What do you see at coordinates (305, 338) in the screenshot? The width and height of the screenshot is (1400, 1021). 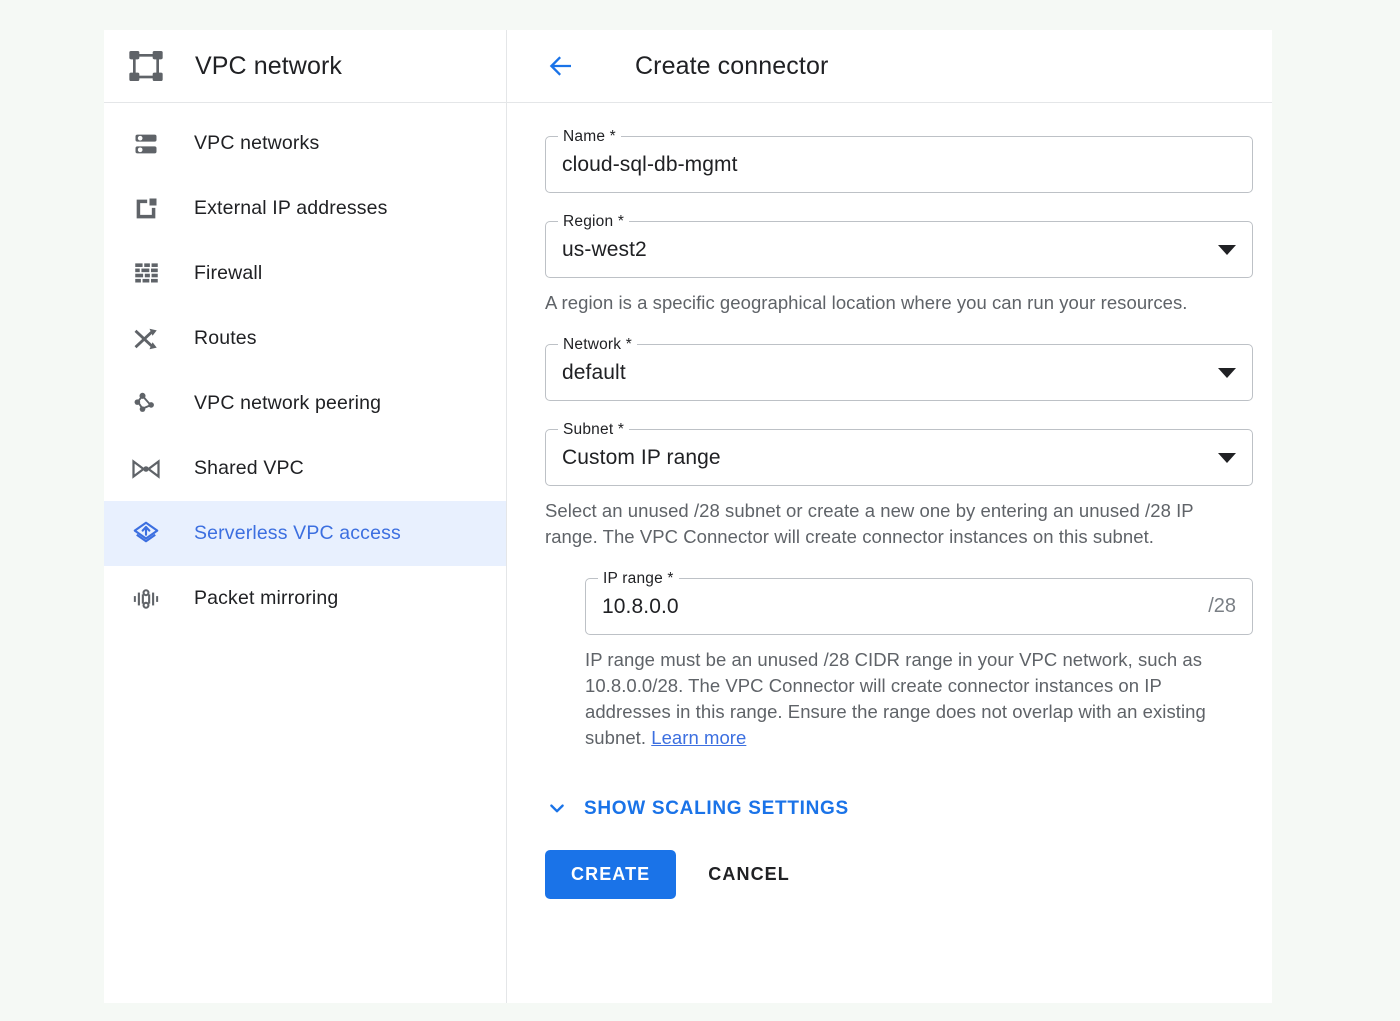 I see `sidebar-item-routes: Routes` at bounding box center [305, 338].